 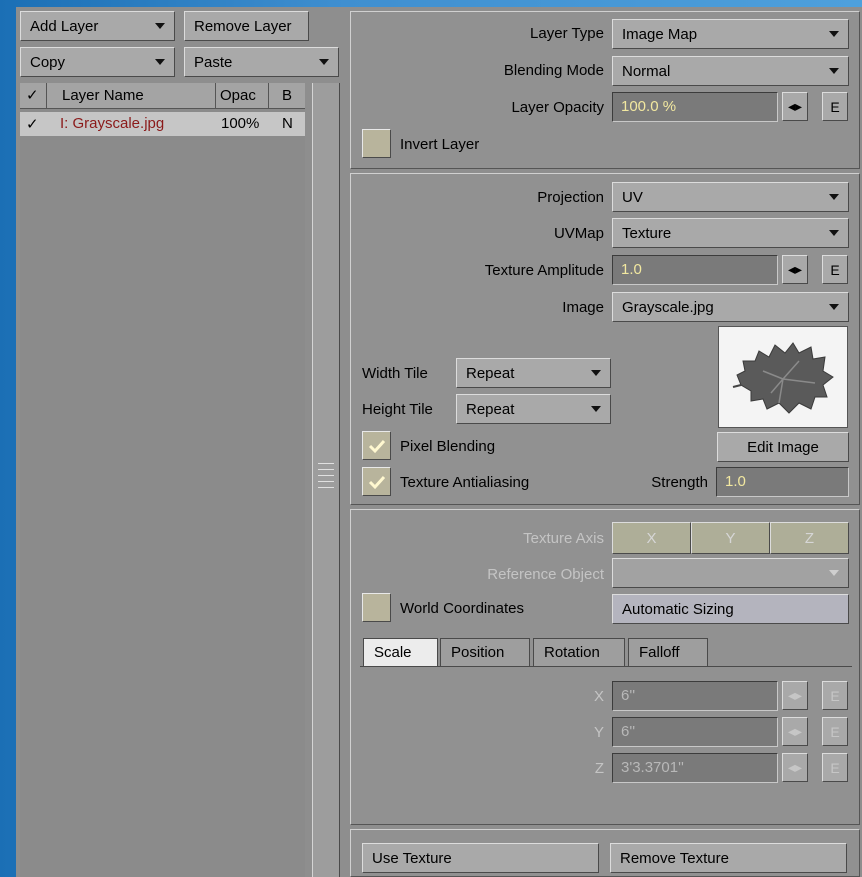 What do you see at coordinates (668, 307) in the screenshot?
I see `image-value: Grayscale.jpg` at bounding box center [668, 307].